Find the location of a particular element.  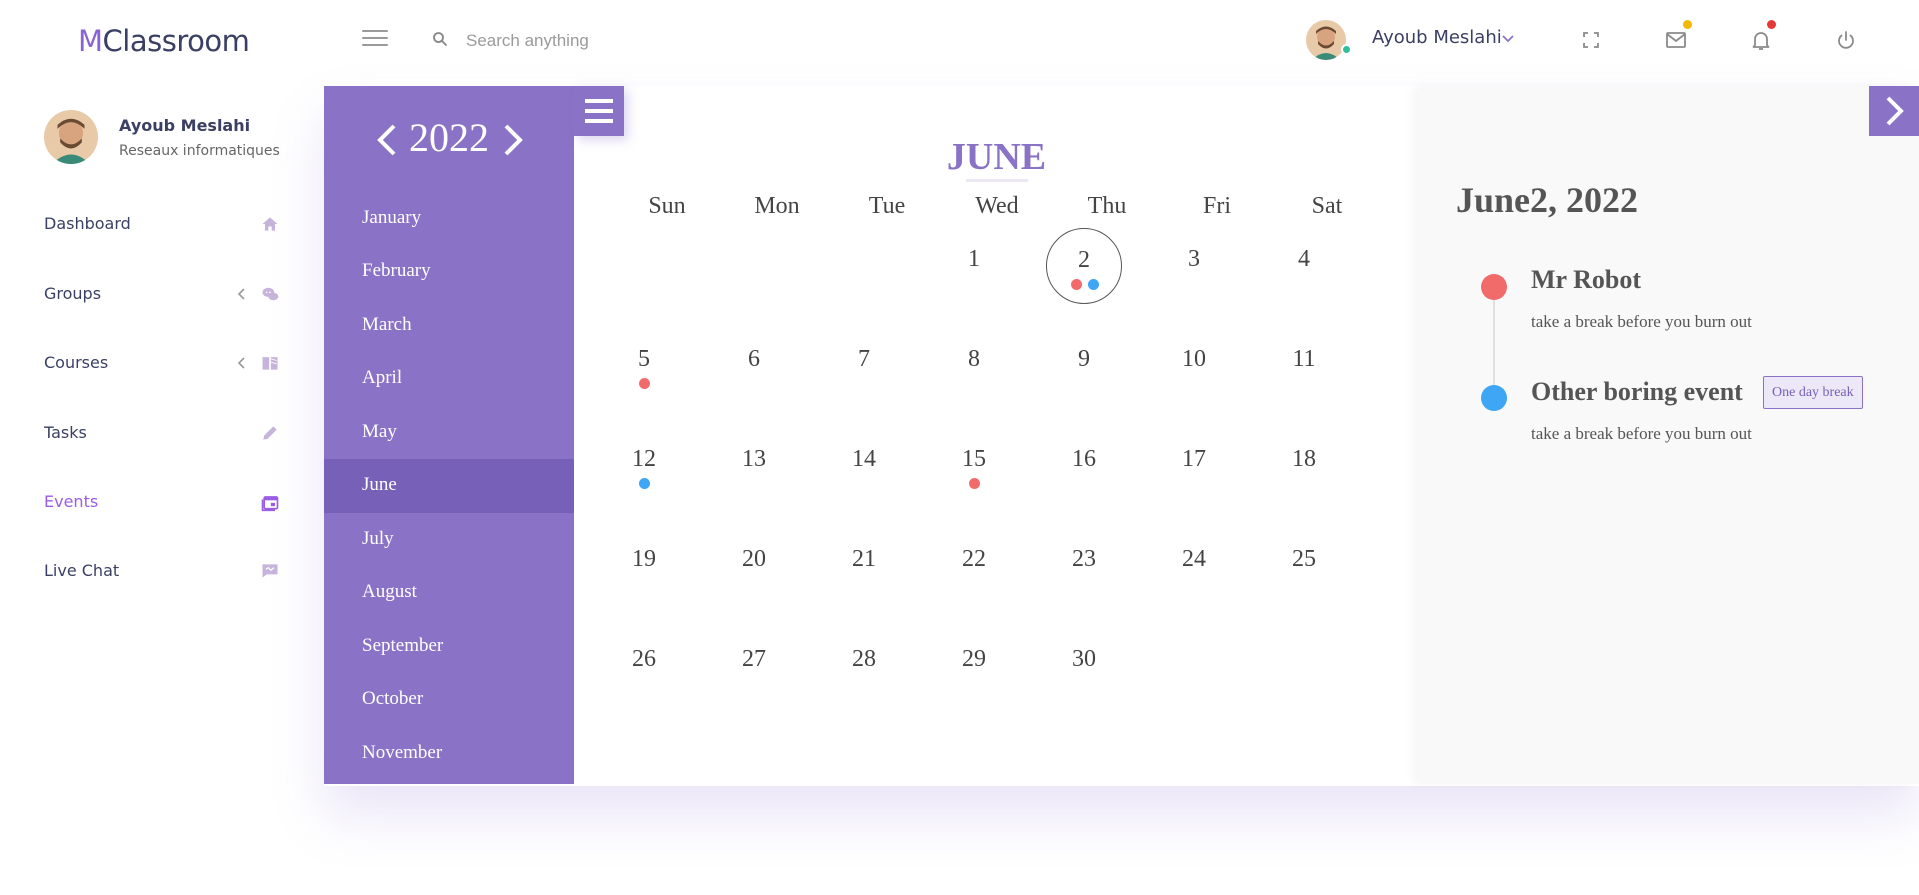

day-number: 24 is located at coordinates (1194, 559).